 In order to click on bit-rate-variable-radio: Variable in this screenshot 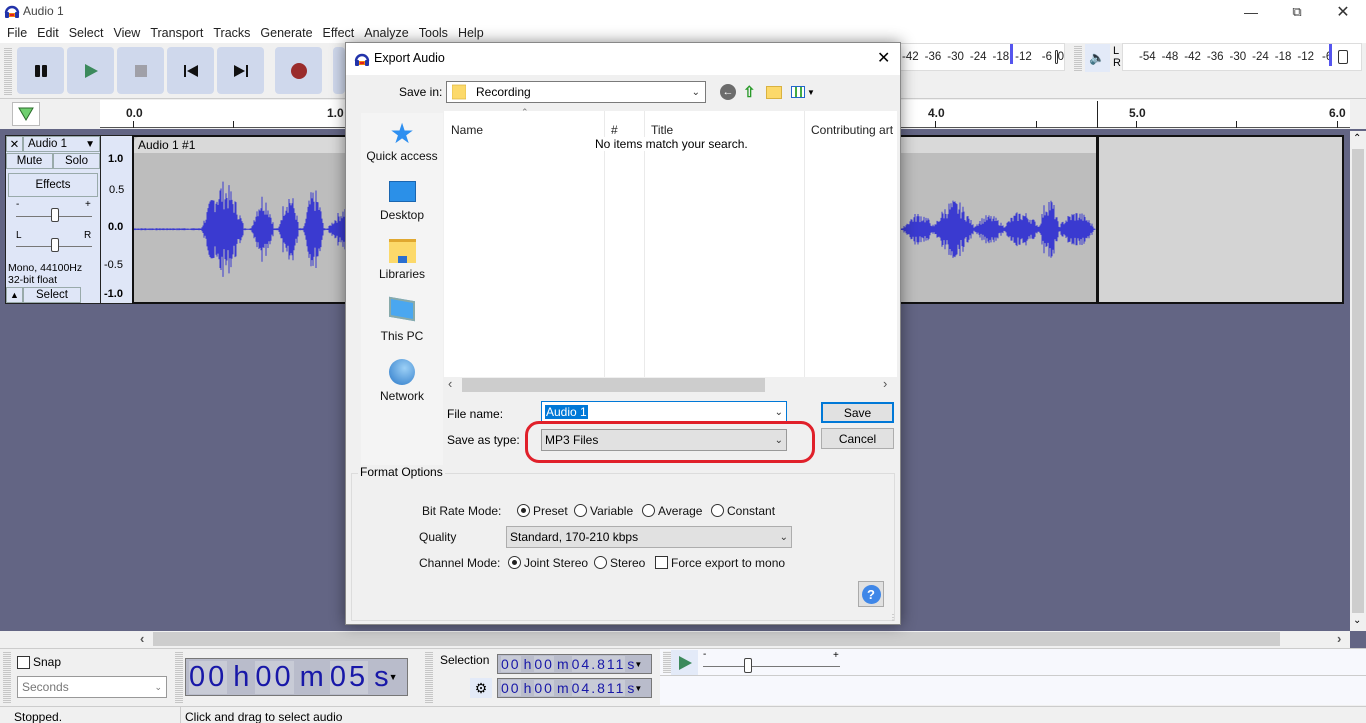, I will do `click(603, 511)`.